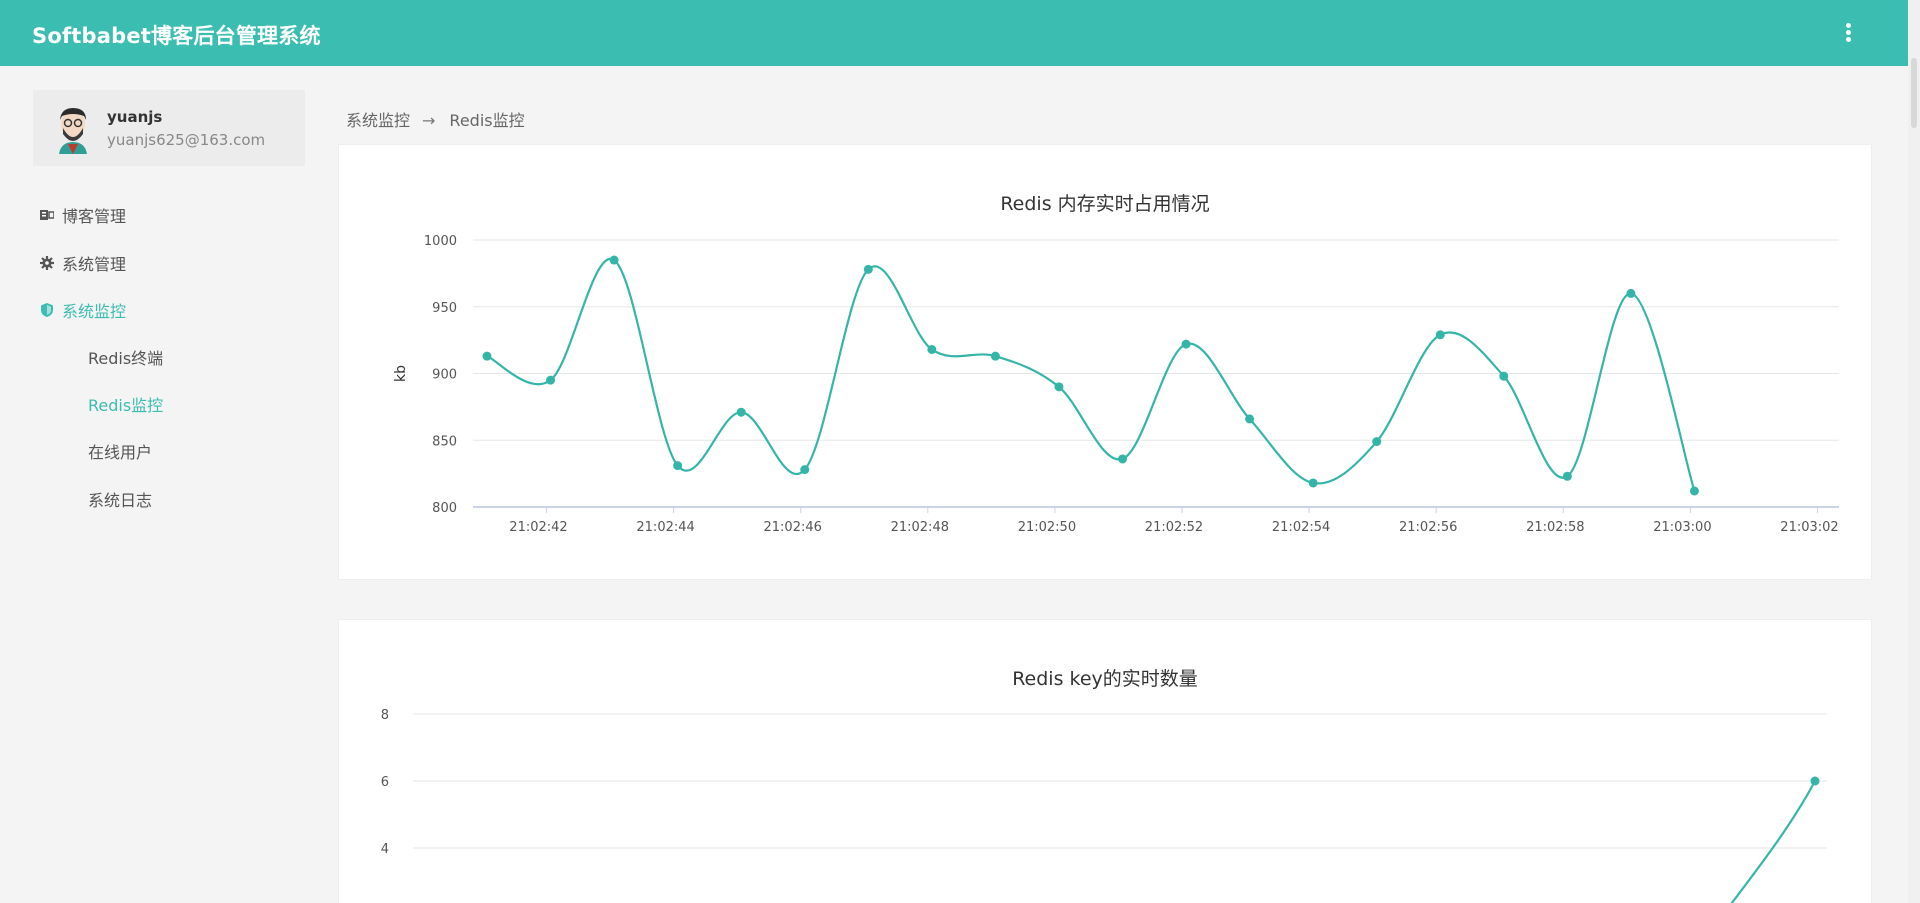 This screenshot has height=903, width=1920. What do you see at coordinates (385, 782) in the screenshot?
I see `y-tick-label: 6` at bounding box center [385, 782].